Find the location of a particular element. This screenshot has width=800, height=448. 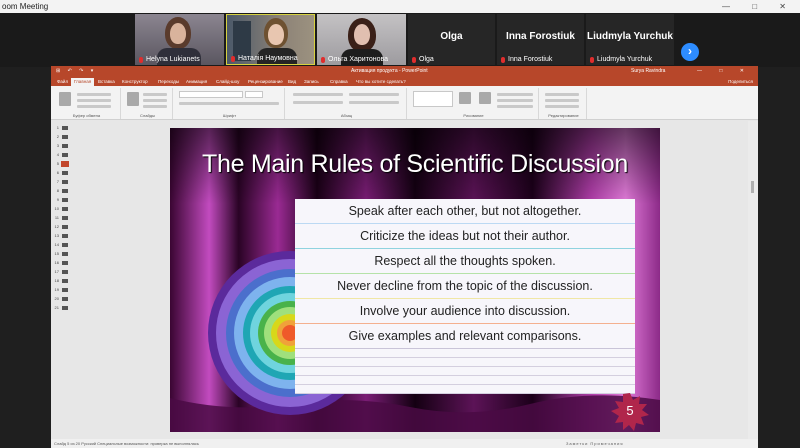

rule-item: Respect all the thoughts spoken. is located at coordinates (465, 261).